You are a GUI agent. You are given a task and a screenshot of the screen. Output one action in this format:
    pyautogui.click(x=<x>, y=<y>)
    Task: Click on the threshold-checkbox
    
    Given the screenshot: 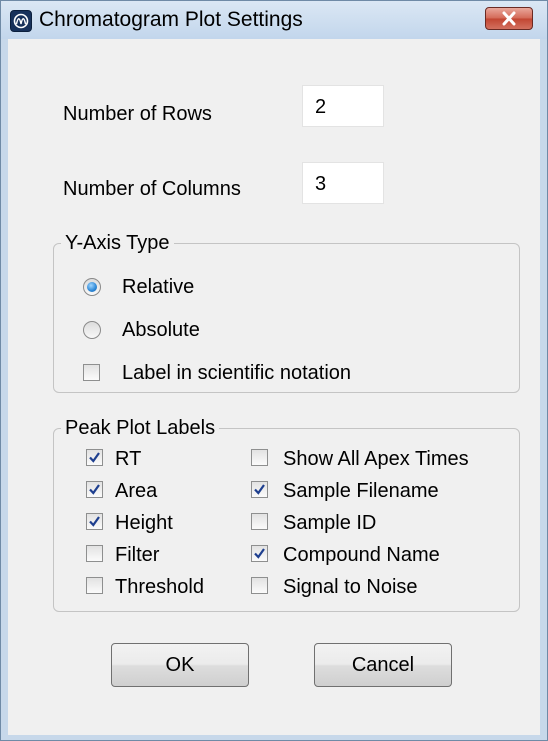 What is the action you would take?
    pyautogui.click(x=94, y=585)
    